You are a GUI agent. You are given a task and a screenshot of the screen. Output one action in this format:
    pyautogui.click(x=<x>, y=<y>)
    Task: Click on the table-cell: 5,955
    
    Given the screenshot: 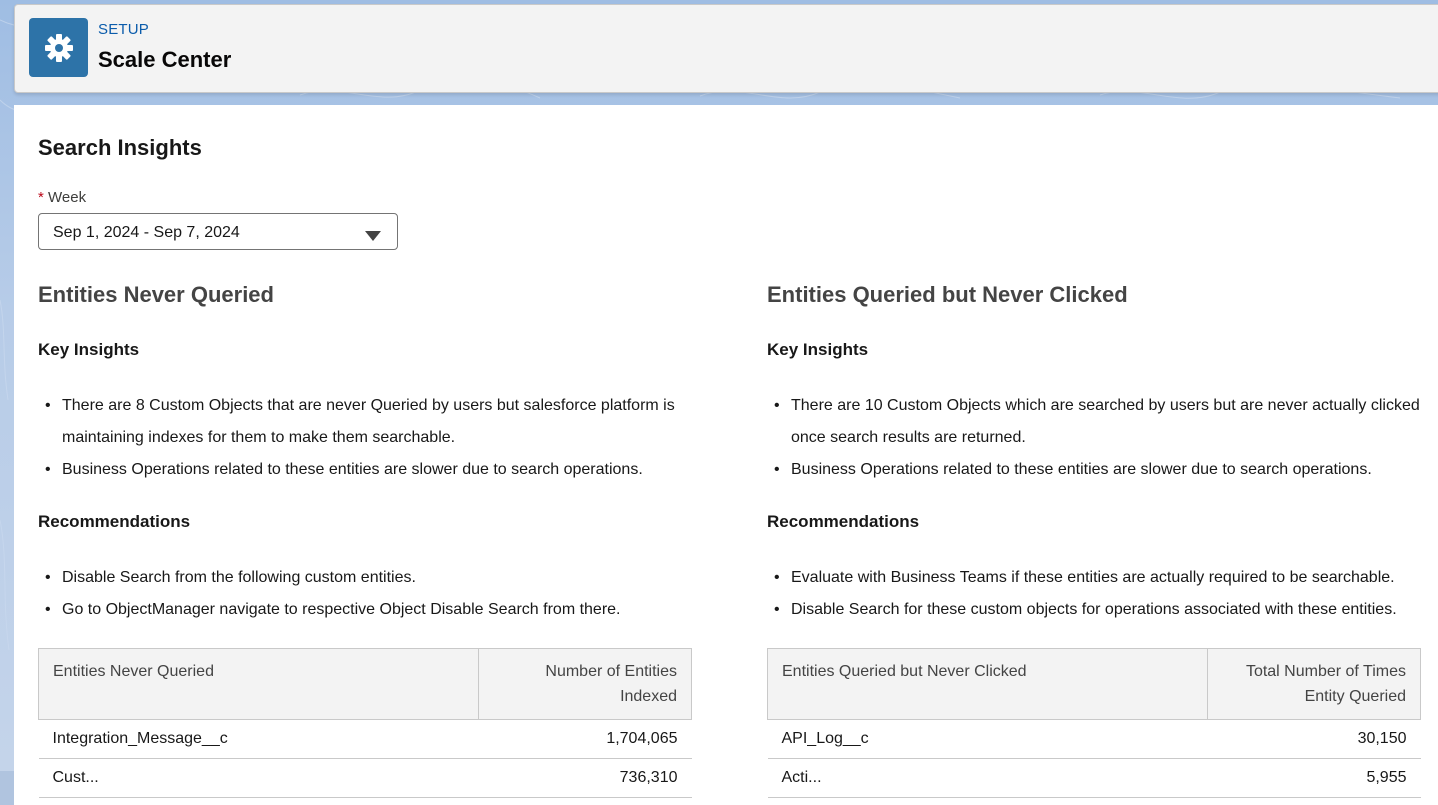 What is the action you would take?
    pyautogui.click(x=1314, y=778)
    